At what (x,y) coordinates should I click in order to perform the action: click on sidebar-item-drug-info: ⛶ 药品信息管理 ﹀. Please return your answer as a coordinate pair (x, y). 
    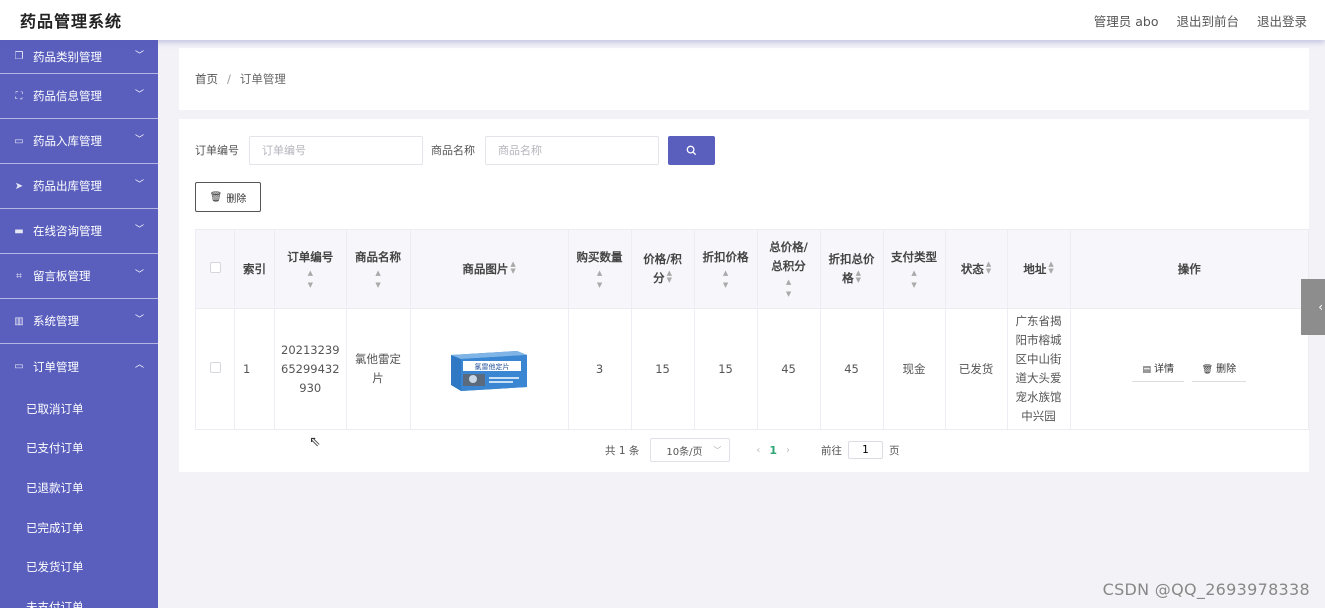
    Looking at the image, I should click on (79, 96).